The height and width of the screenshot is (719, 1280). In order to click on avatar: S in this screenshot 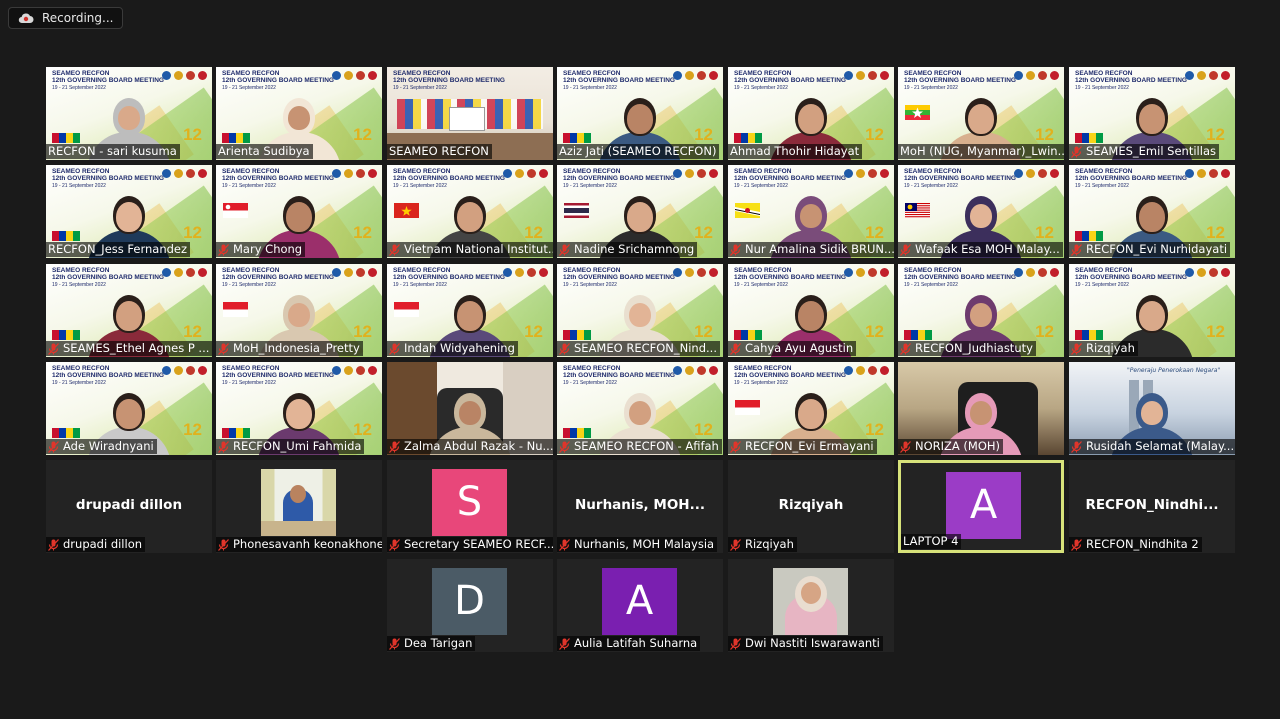, I will do `click(469, 502)`.